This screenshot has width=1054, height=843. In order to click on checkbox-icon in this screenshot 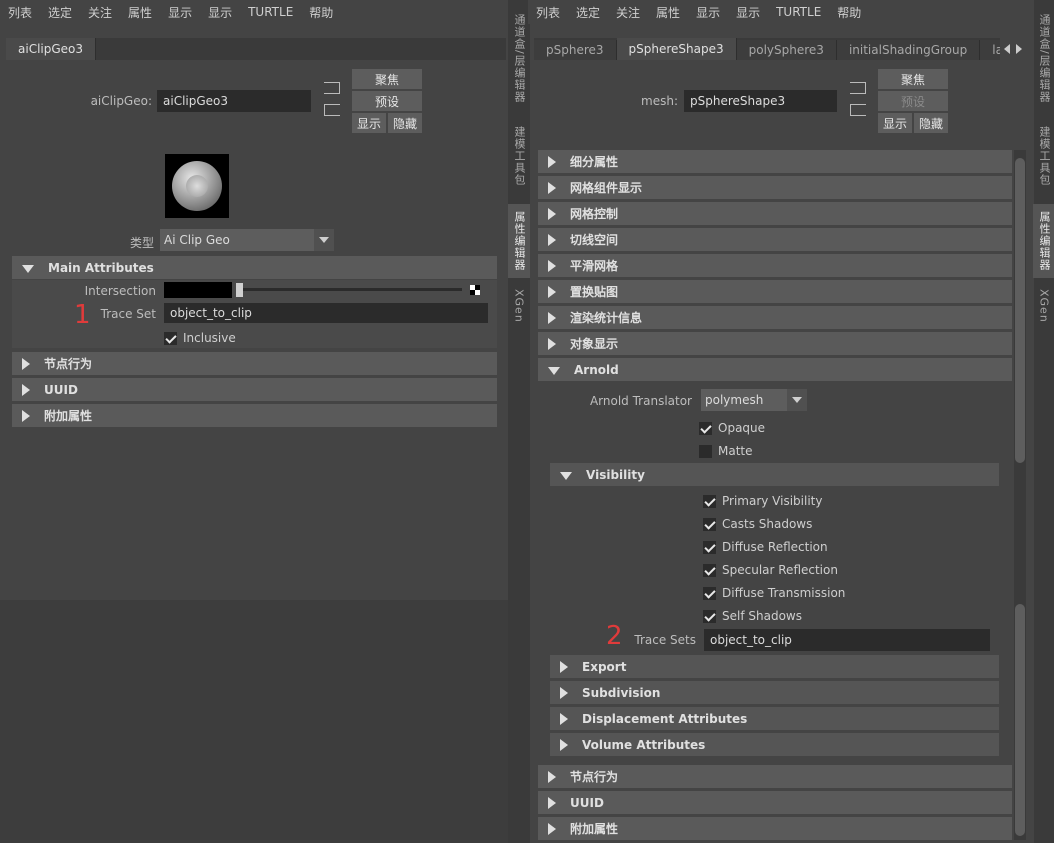, I will do `click(705, 451)`.